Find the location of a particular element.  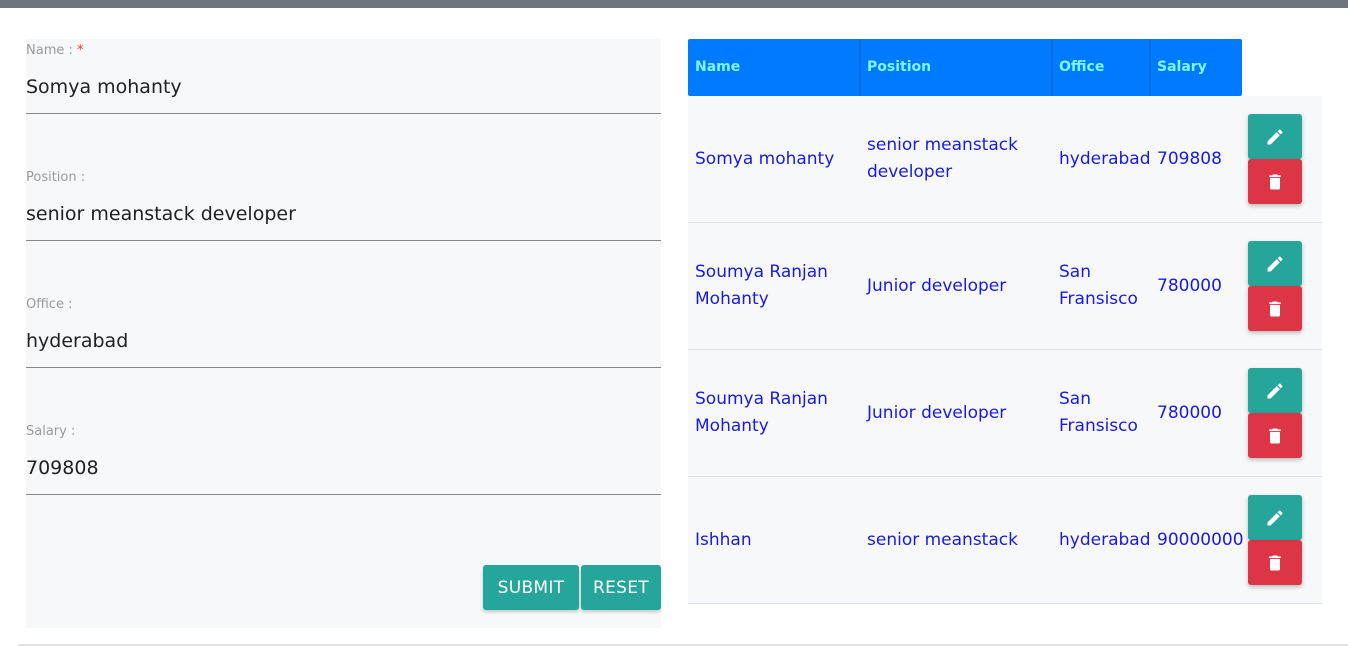

salary-label: Salary : is located at coordinates (51, 431).